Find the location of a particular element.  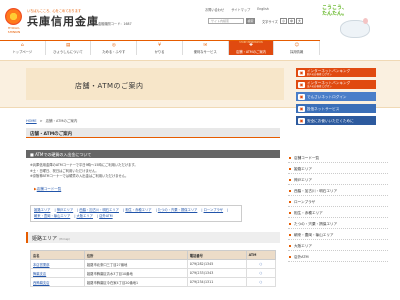

nav-item-0: ⌂ トップページ is located at coordinates (23, 48).